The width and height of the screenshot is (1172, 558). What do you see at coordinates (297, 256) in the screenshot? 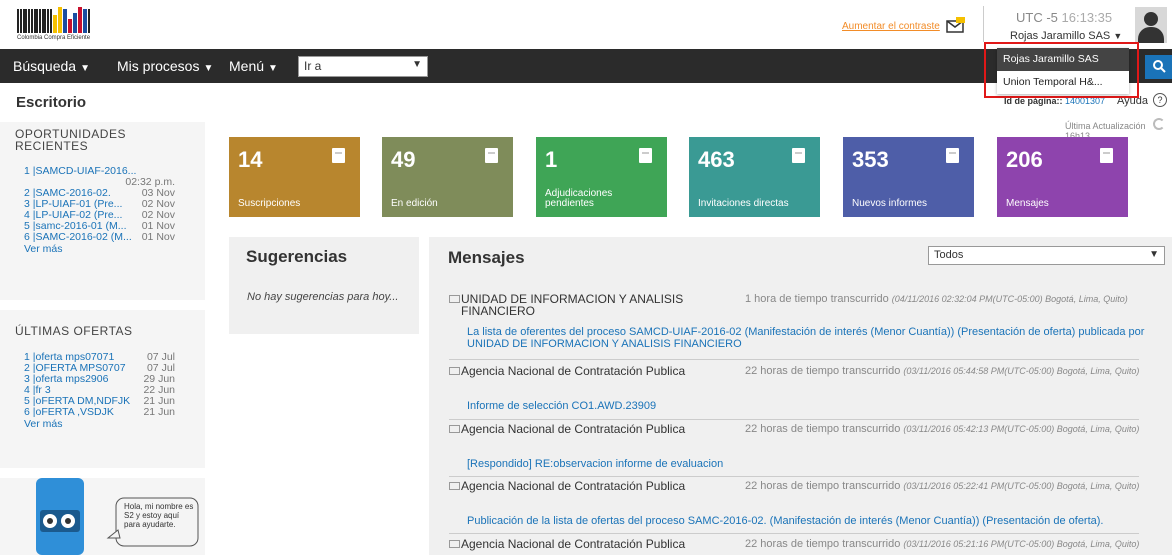
I see `suggestions-title: Sugerencias` at bounding box center [297, 256].